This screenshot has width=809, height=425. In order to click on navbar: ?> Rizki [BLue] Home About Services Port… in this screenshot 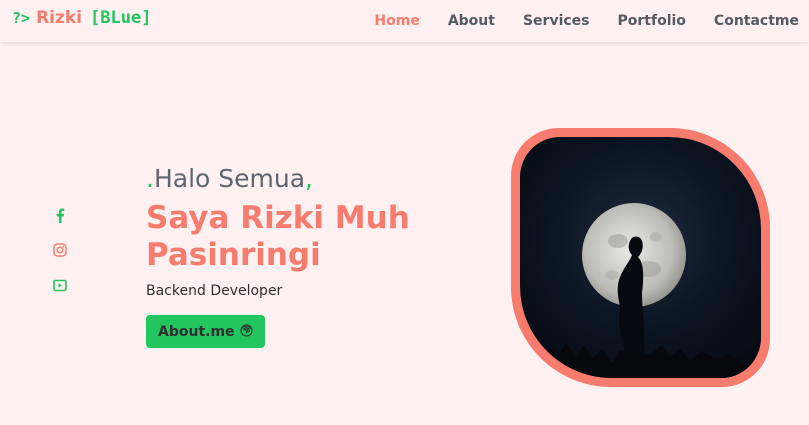, I will do `click(404, 21)`.